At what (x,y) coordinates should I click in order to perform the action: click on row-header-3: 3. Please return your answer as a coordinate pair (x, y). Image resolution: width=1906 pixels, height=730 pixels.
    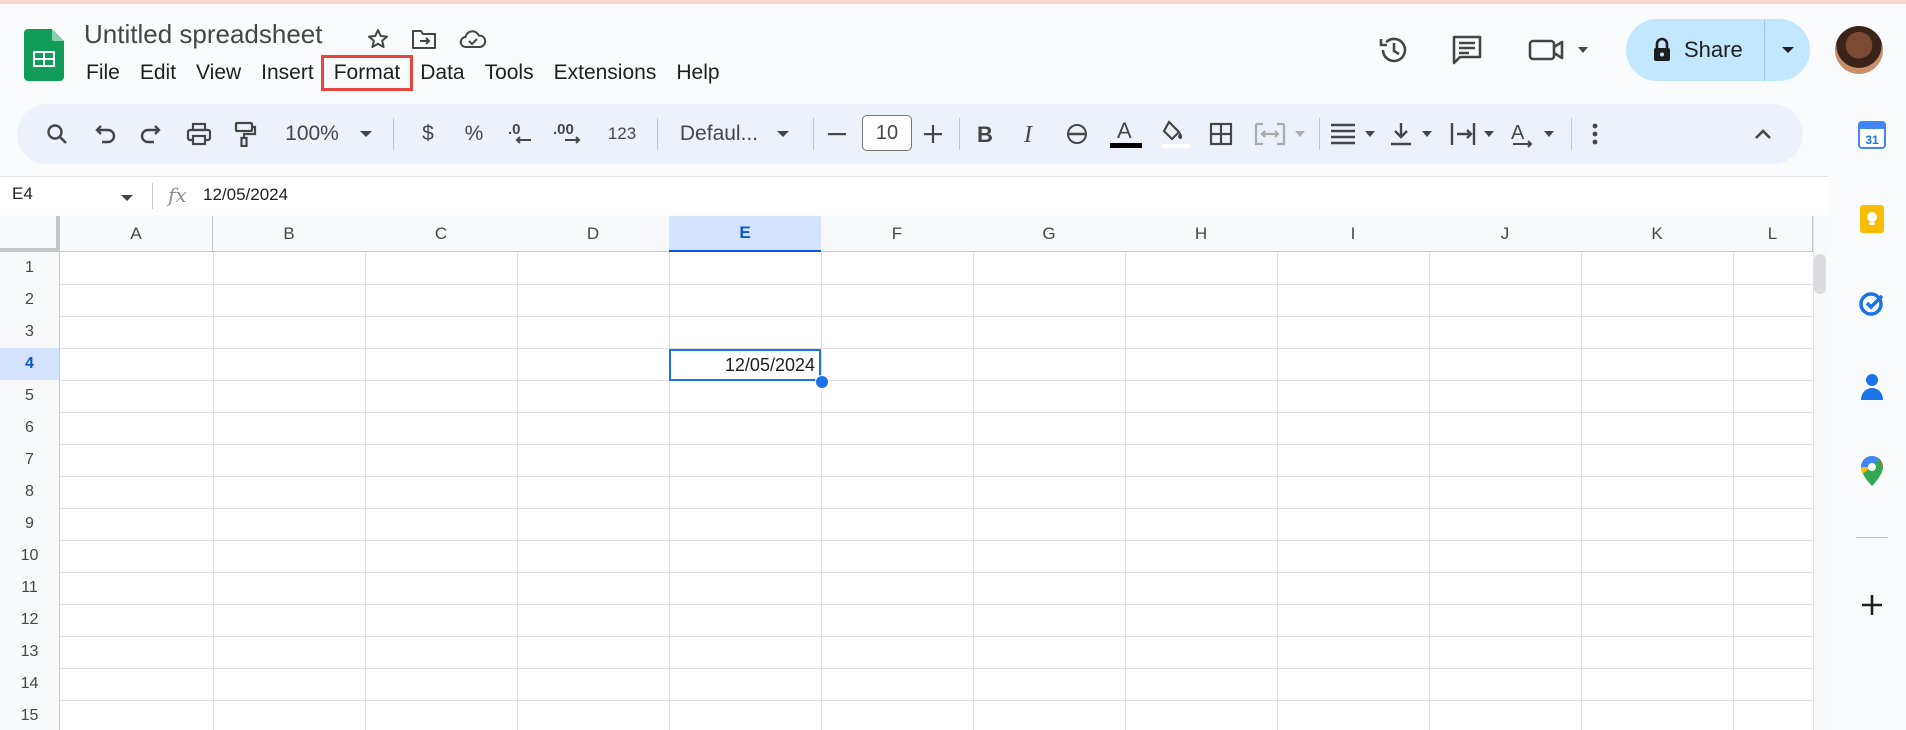
    Looking at the image, I should click on (30, 332).